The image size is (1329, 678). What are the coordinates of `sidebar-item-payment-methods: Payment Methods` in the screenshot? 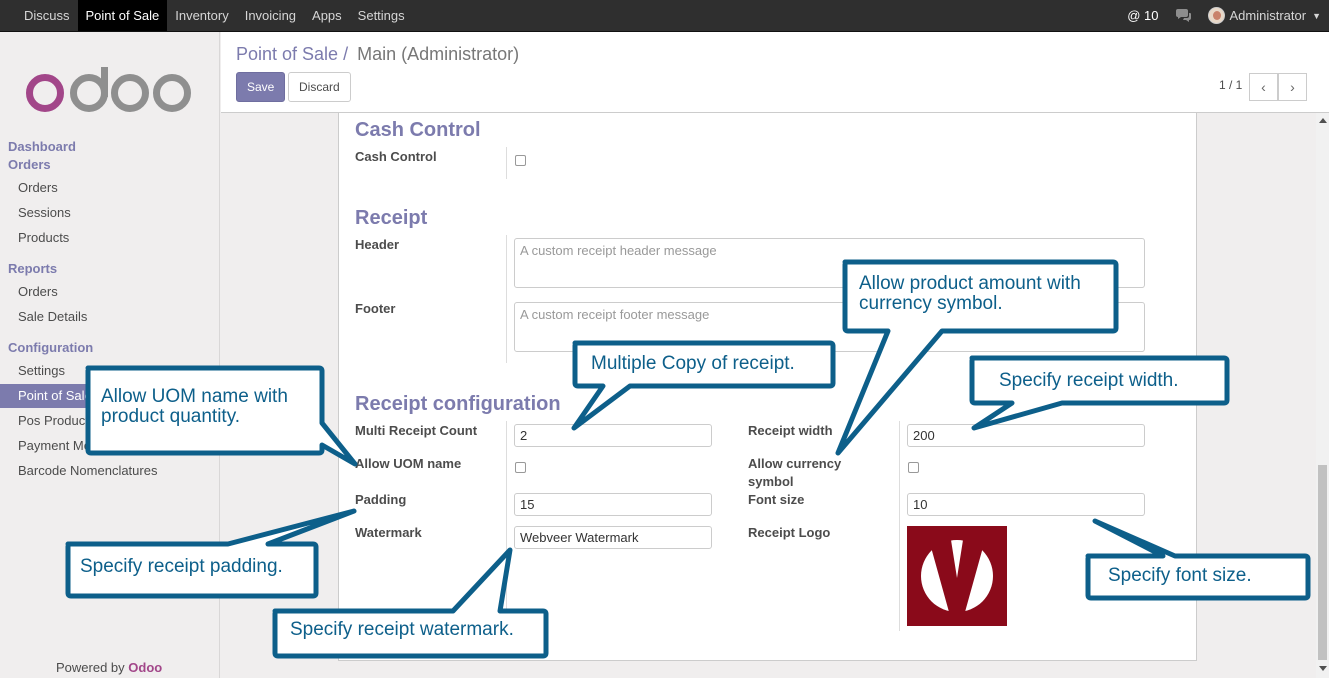 It's located at (110, 446).